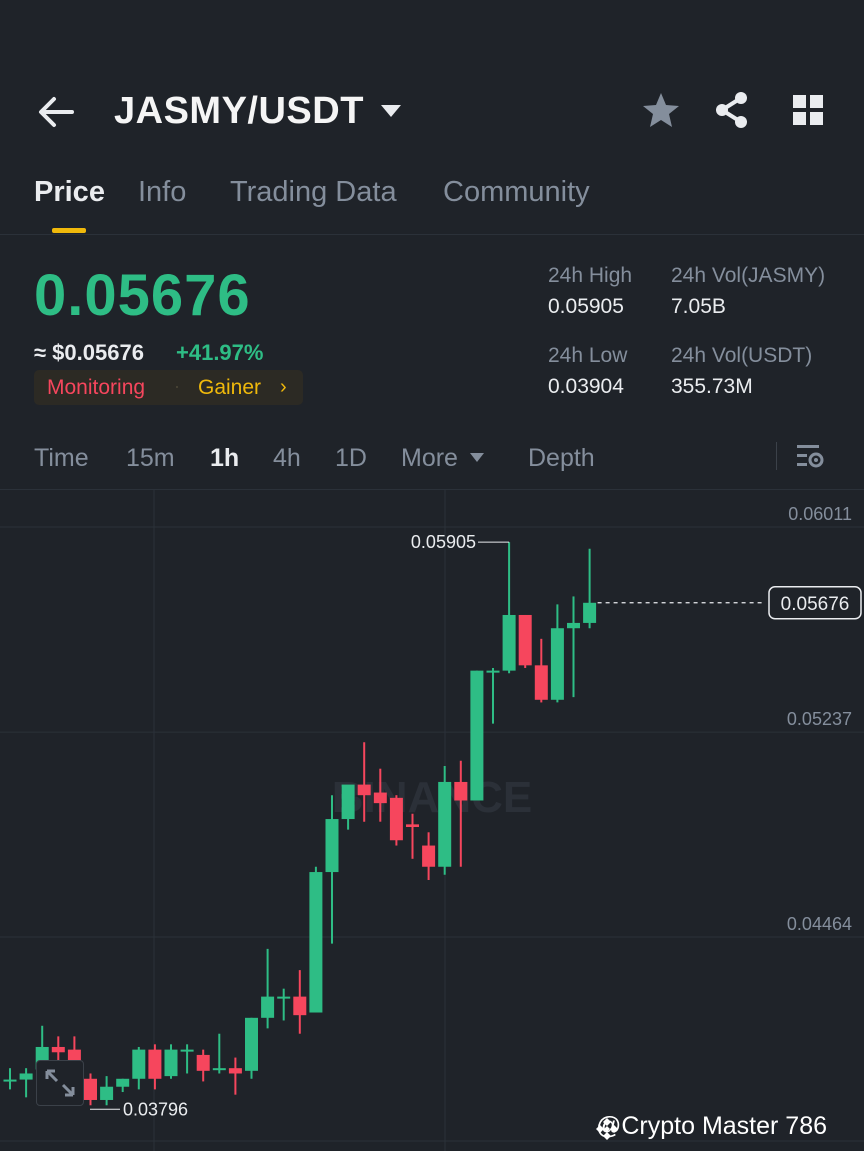 This screenshot has height=1151, width=864. What do you see at coordinates (588, 355) in the screenshot?
I see `low-label: 24h Low` at bounding box center [588, 355].